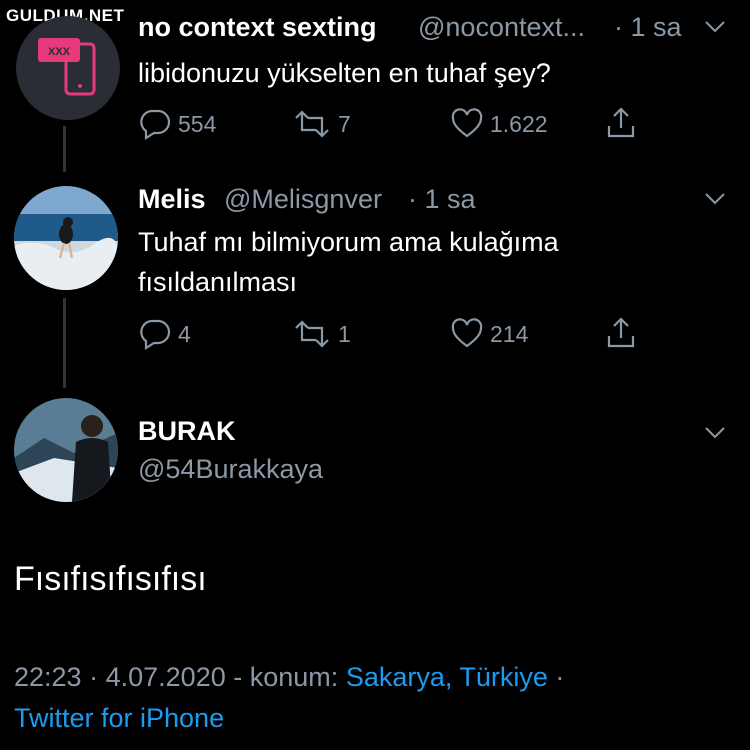 The height and width of the screenshot is (750, 750). What do you see at coordinates (303, 199) in the screenshot?
I see `tweet2-author-handle: @Melisgnver` at bounding box center [303, 199].